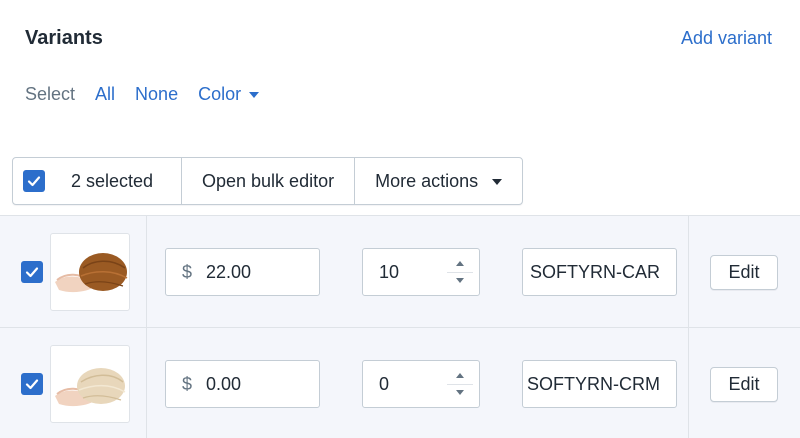  I want to click on sku-input: SOFTYRN-CRM, so click(599, 384).